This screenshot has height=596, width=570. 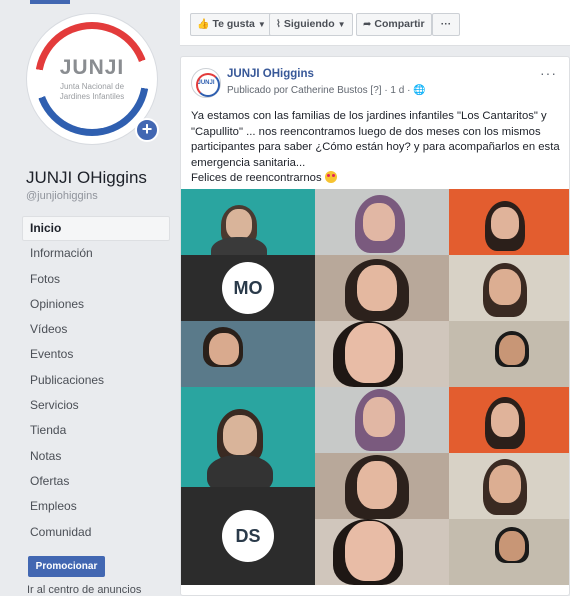 What do you see at coordinates (96, 506) in the screenshot?
I see `nav-item-empleos: Empleos` at bounding box center [96, 506].